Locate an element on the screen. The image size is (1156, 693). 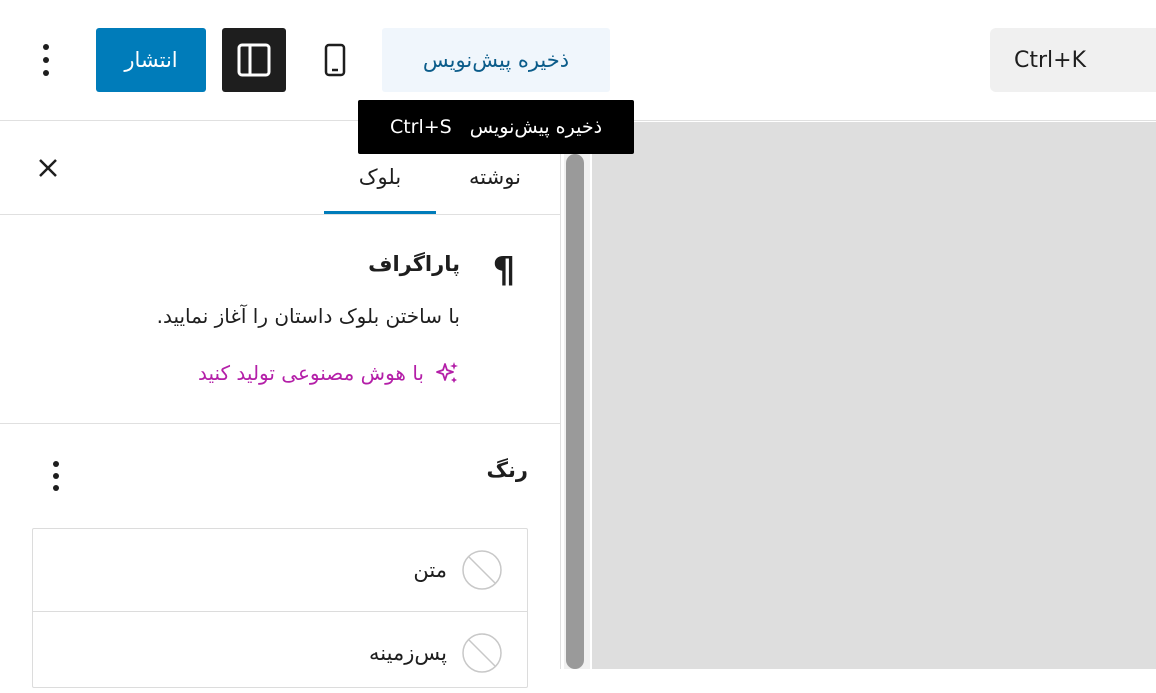
save-draft-tooltip: Ctrl+S ذخیره پیش‌نویس is located at coordinates (496, 127).